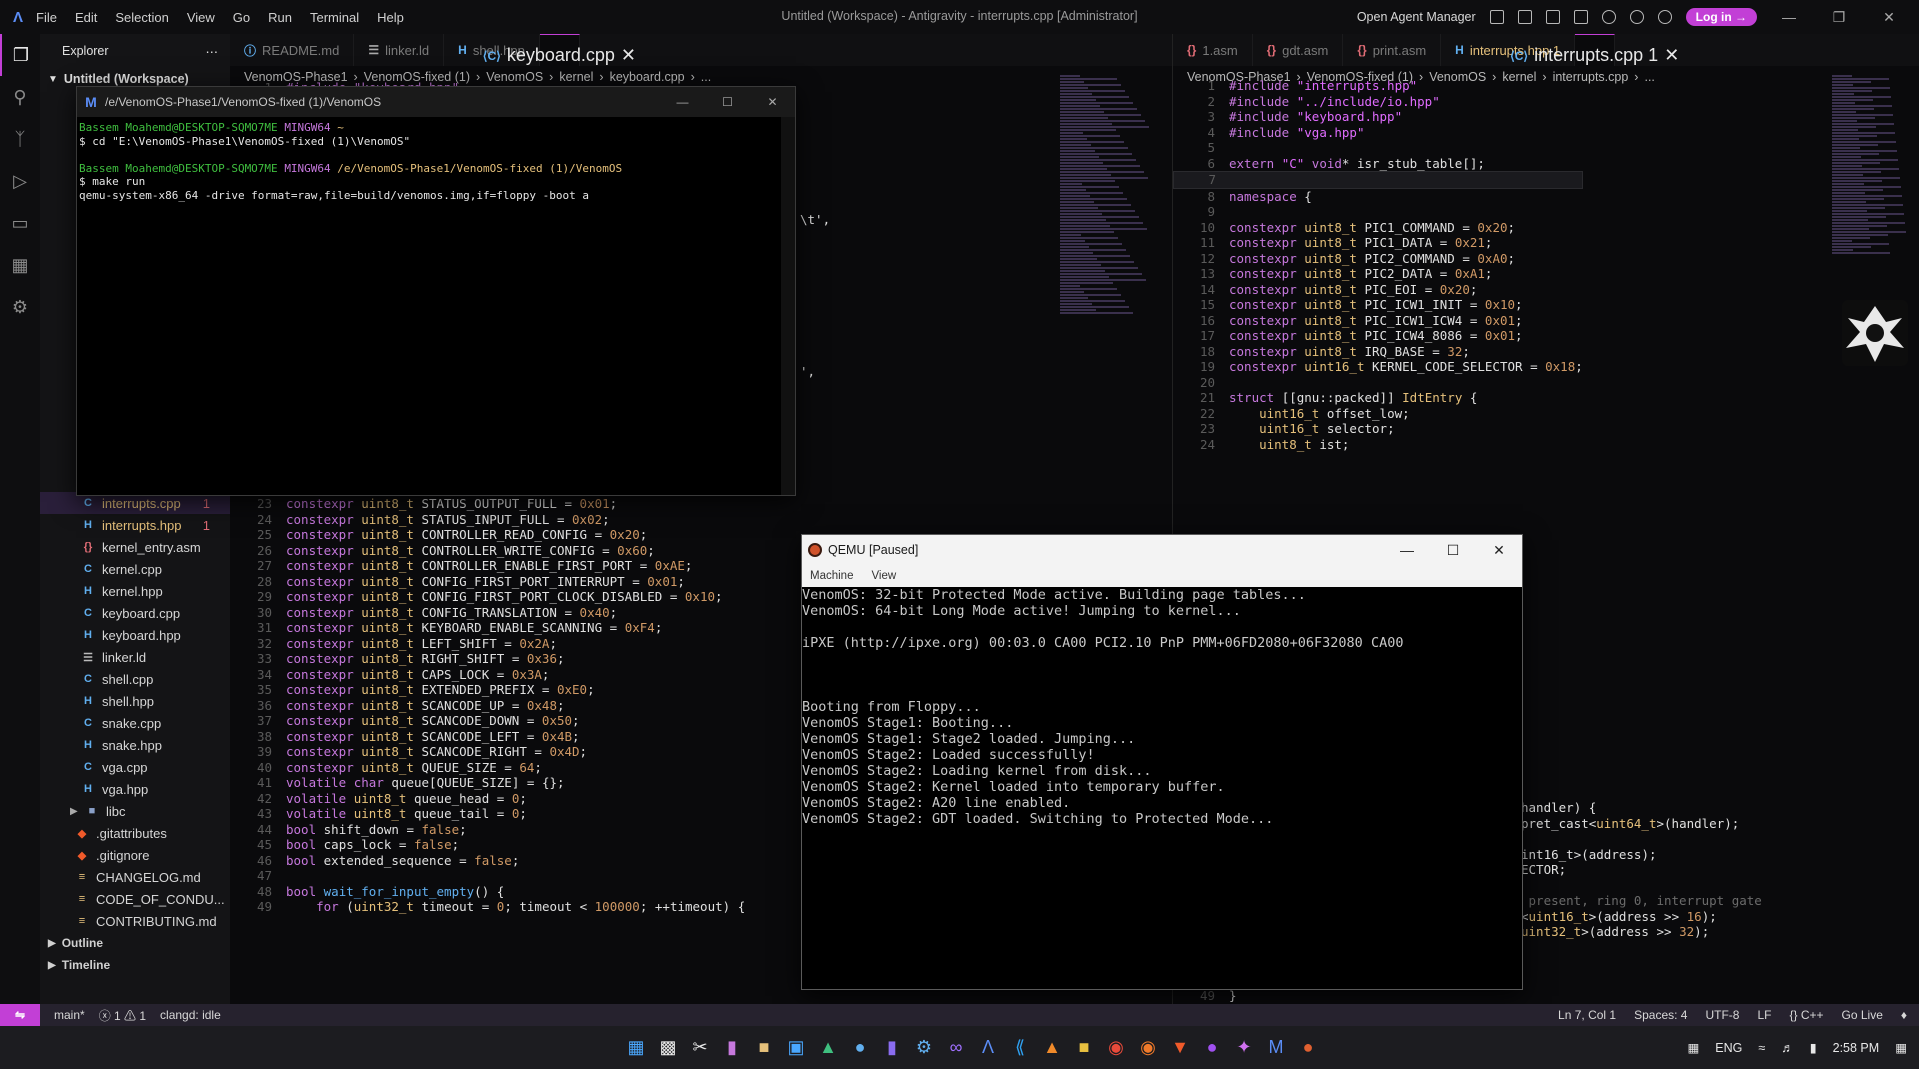 Image resolution: width=1919 pixels, height=1069 pixels. Describe the element at coordinates (20, 1015) in the screenshot. I see `remote-indicator-icon: ⇋` at that location.